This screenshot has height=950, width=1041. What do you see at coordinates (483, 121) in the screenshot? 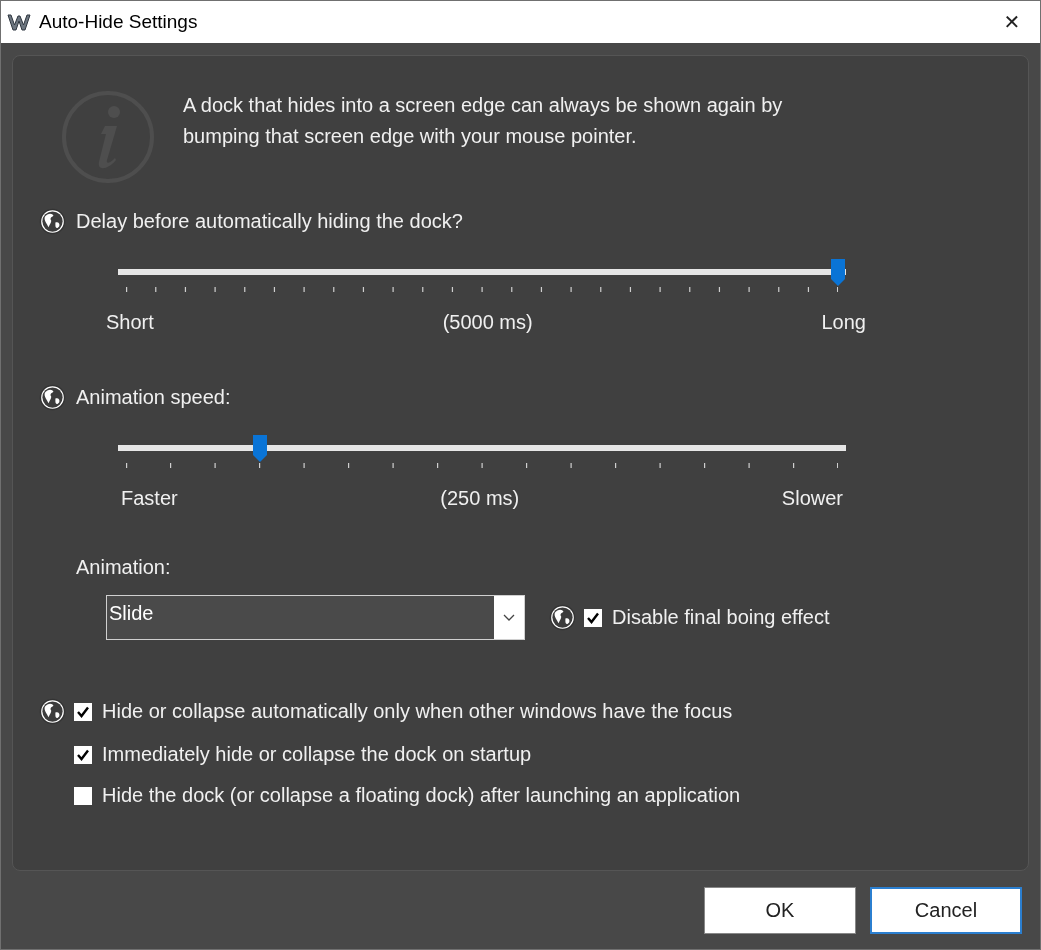
I see `info-text: A dock that hides into a screen edge can always be shown again by bumping that screen edge with your mouse pointer.` at bounding box center [483, 121].